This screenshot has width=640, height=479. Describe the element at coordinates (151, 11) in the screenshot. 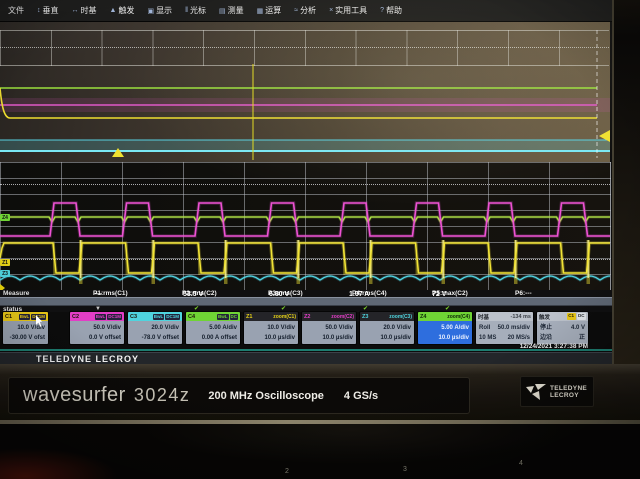

I see `display-icon: ▣` at that location.